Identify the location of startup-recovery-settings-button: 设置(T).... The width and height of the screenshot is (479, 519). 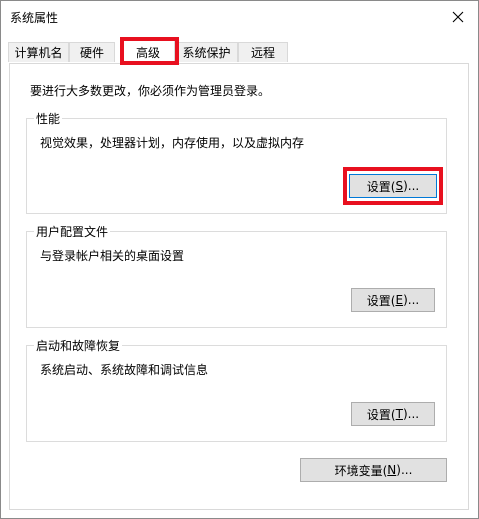
(393, 414).